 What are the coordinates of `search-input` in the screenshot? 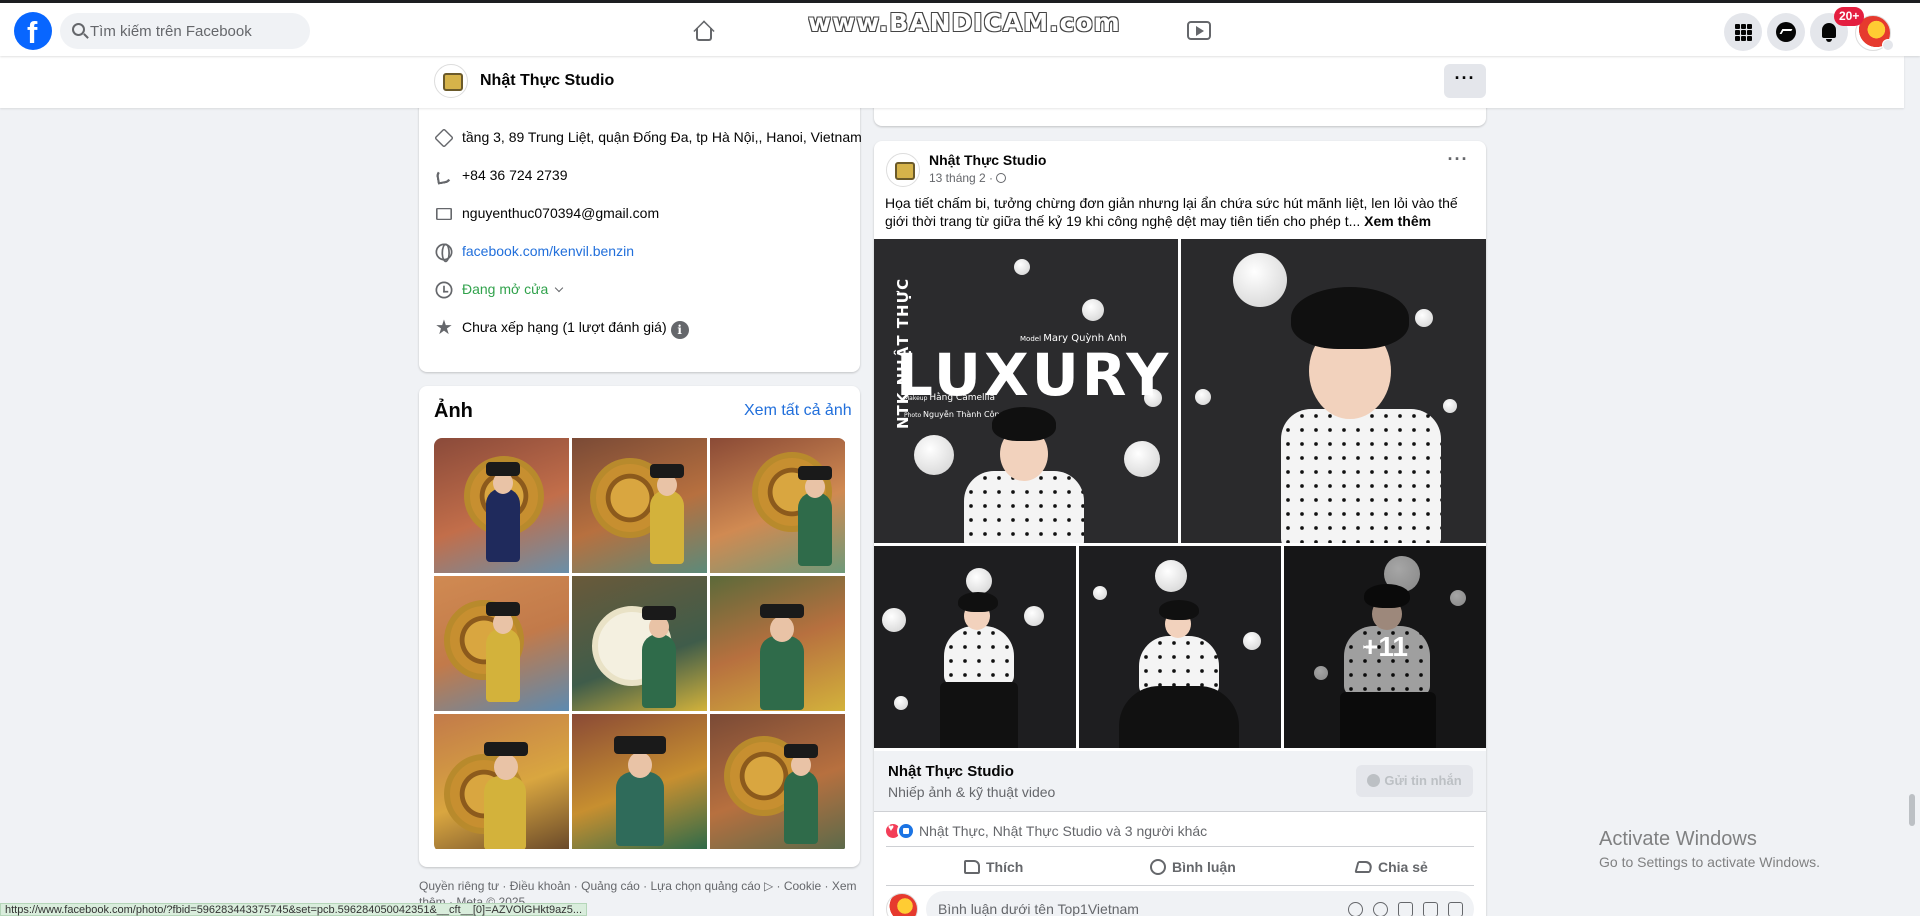 It's located at (195, 31).